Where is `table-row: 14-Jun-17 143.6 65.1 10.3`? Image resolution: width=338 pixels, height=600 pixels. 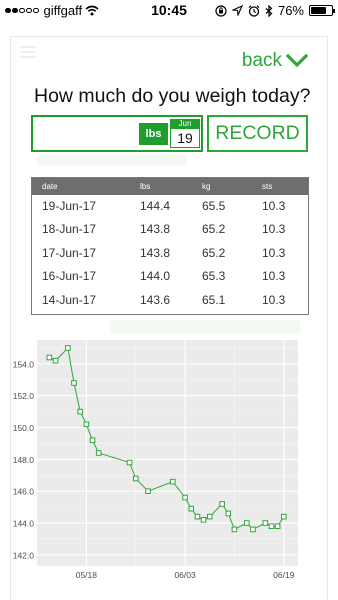
table-row: 14-Jun-17 143.6 65.1 10.3 is located at coordinates (170, 300).